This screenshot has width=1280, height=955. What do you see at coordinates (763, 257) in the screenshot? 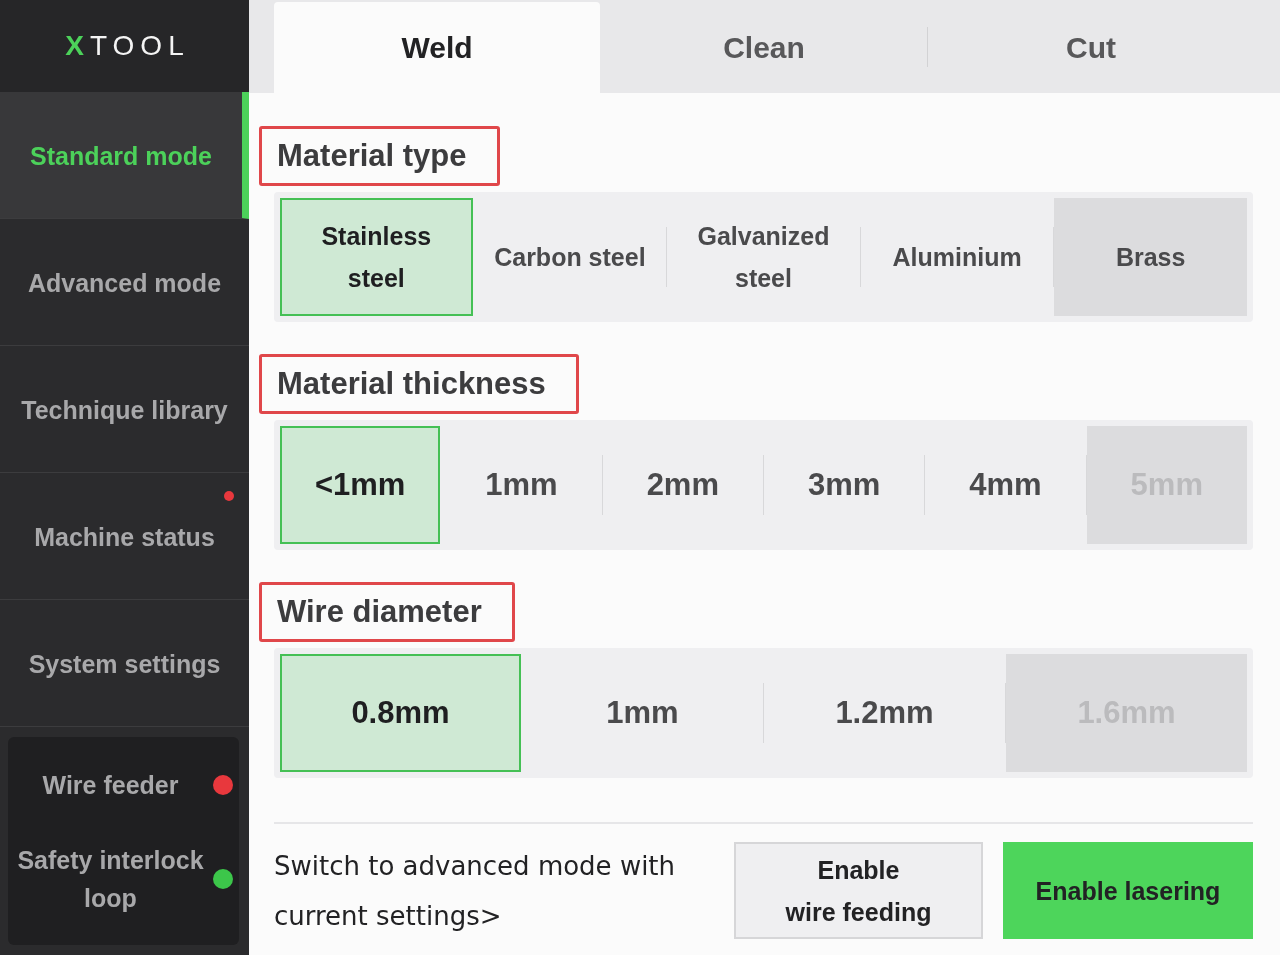
I see `option-button: Galvanized steel` at bounding box center [763, 257].